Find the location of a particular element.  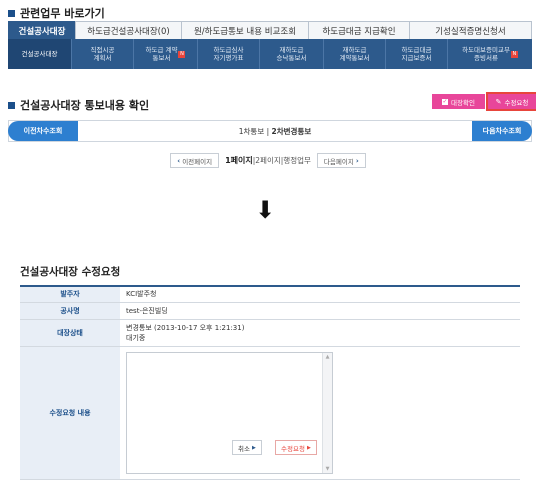

page-2-link: 2페이지 is located at coordinates (267, 160).